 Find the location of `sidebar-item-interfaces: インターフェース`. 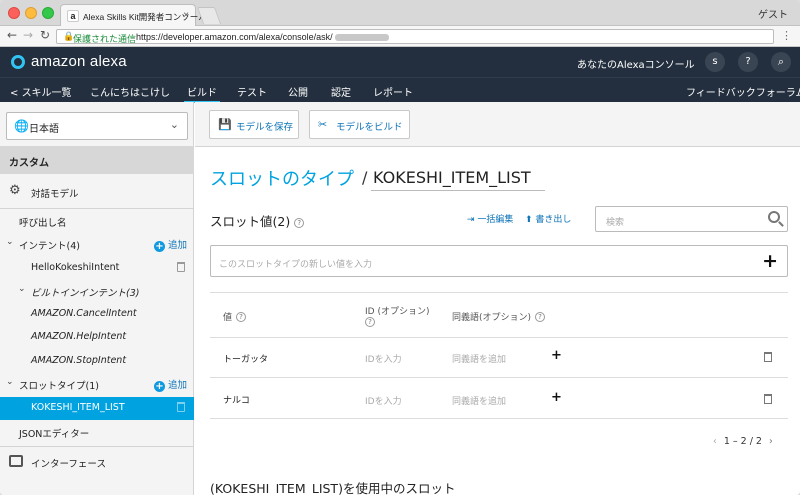

sidebar-item-interfaces: インターフェース is located at coordinates (97, 462).